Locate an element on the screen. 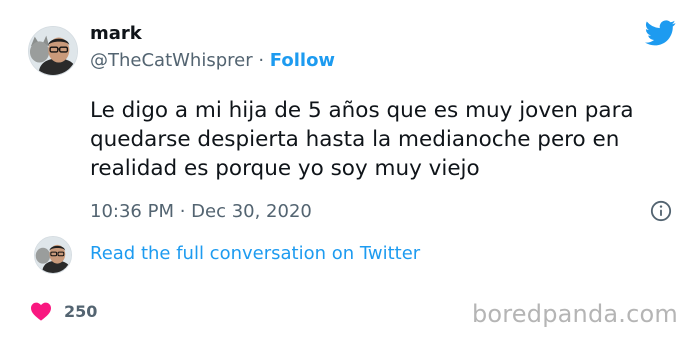  handle-line: @TheCatWhisprer · Follow is located at coordinates (212, 60).